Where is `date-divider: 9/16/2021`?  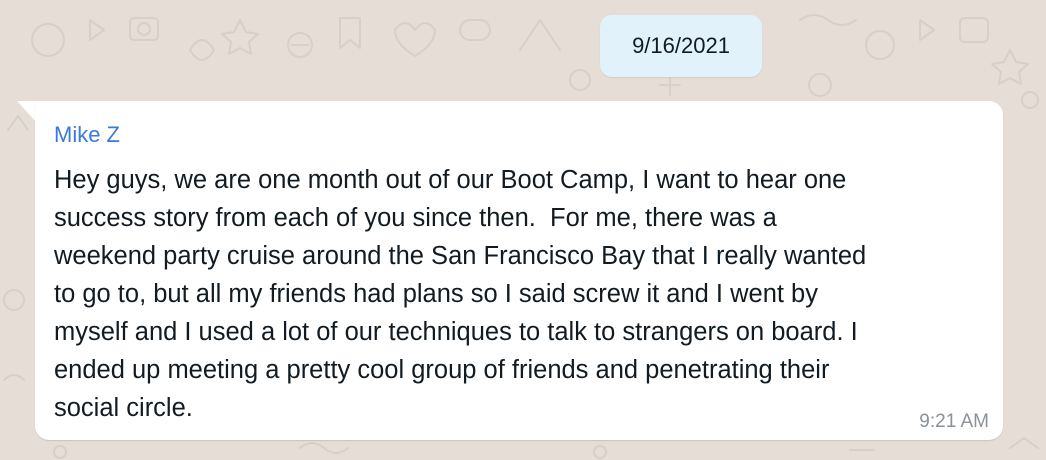
date-divider: 9/16/2021 is located at coordinates (681, 46).